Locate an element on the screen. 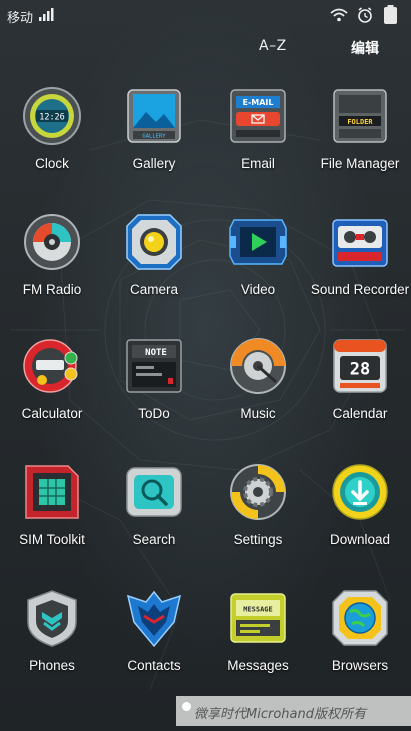 This screenshot has height=731, width=411. watermark: 微享时代Microhand版权所有 is located at coordinates (293, 711).